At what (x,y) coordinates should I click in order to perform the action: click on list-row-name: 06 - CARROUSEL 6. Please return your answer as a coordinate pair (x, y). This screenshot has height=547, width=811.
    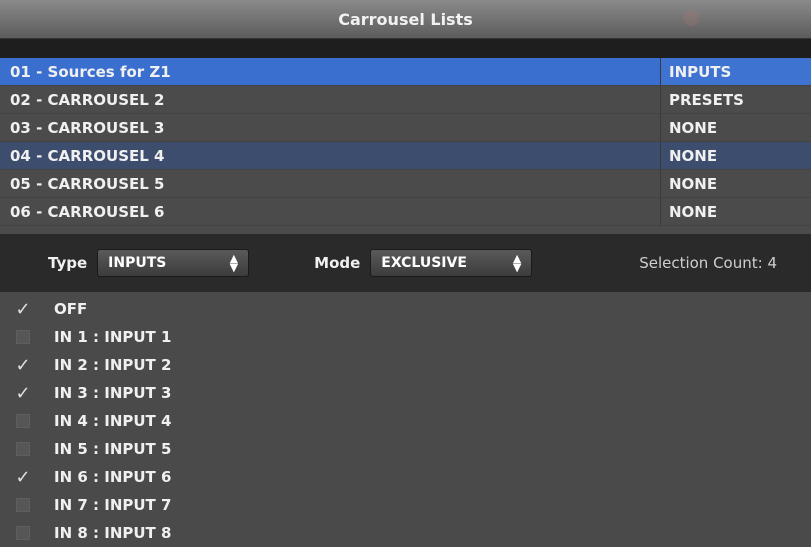
    Looking at the image, I should click on (87, 211).